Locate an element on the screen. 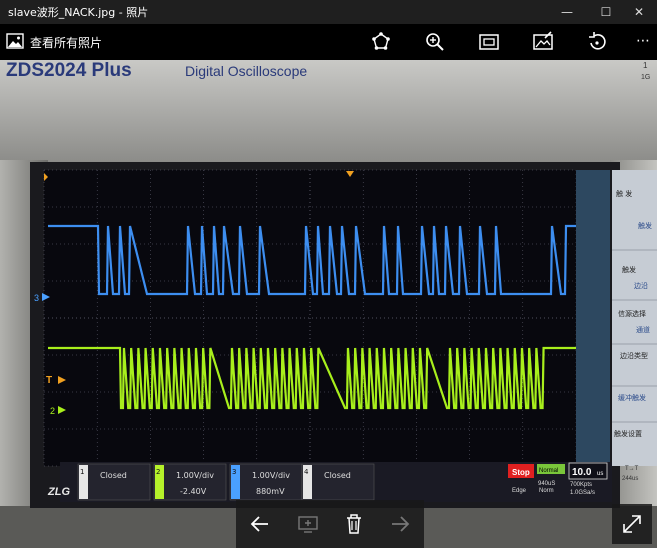 The image size is (657, 548). slideshow-icon is located at coordinates (489, 42).